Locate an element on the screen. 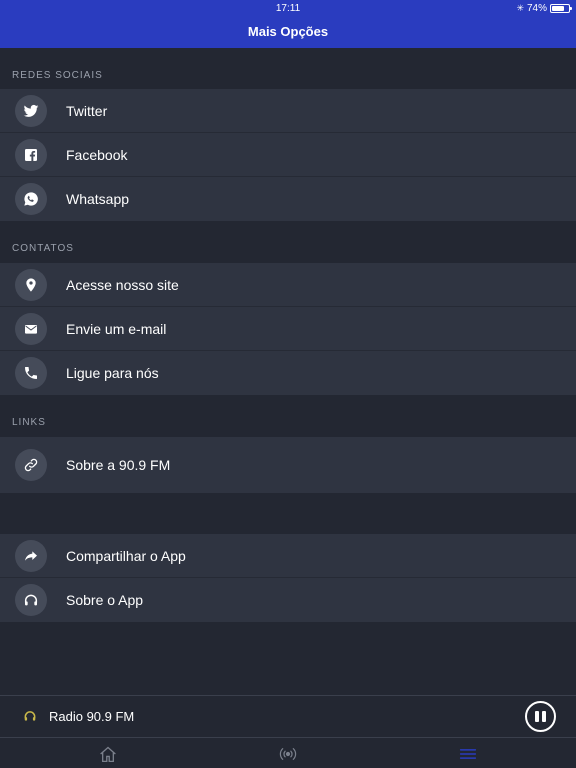 This screenshot has height=768, width=576. status-time: 17:11 is located at coordinates (288, 8).